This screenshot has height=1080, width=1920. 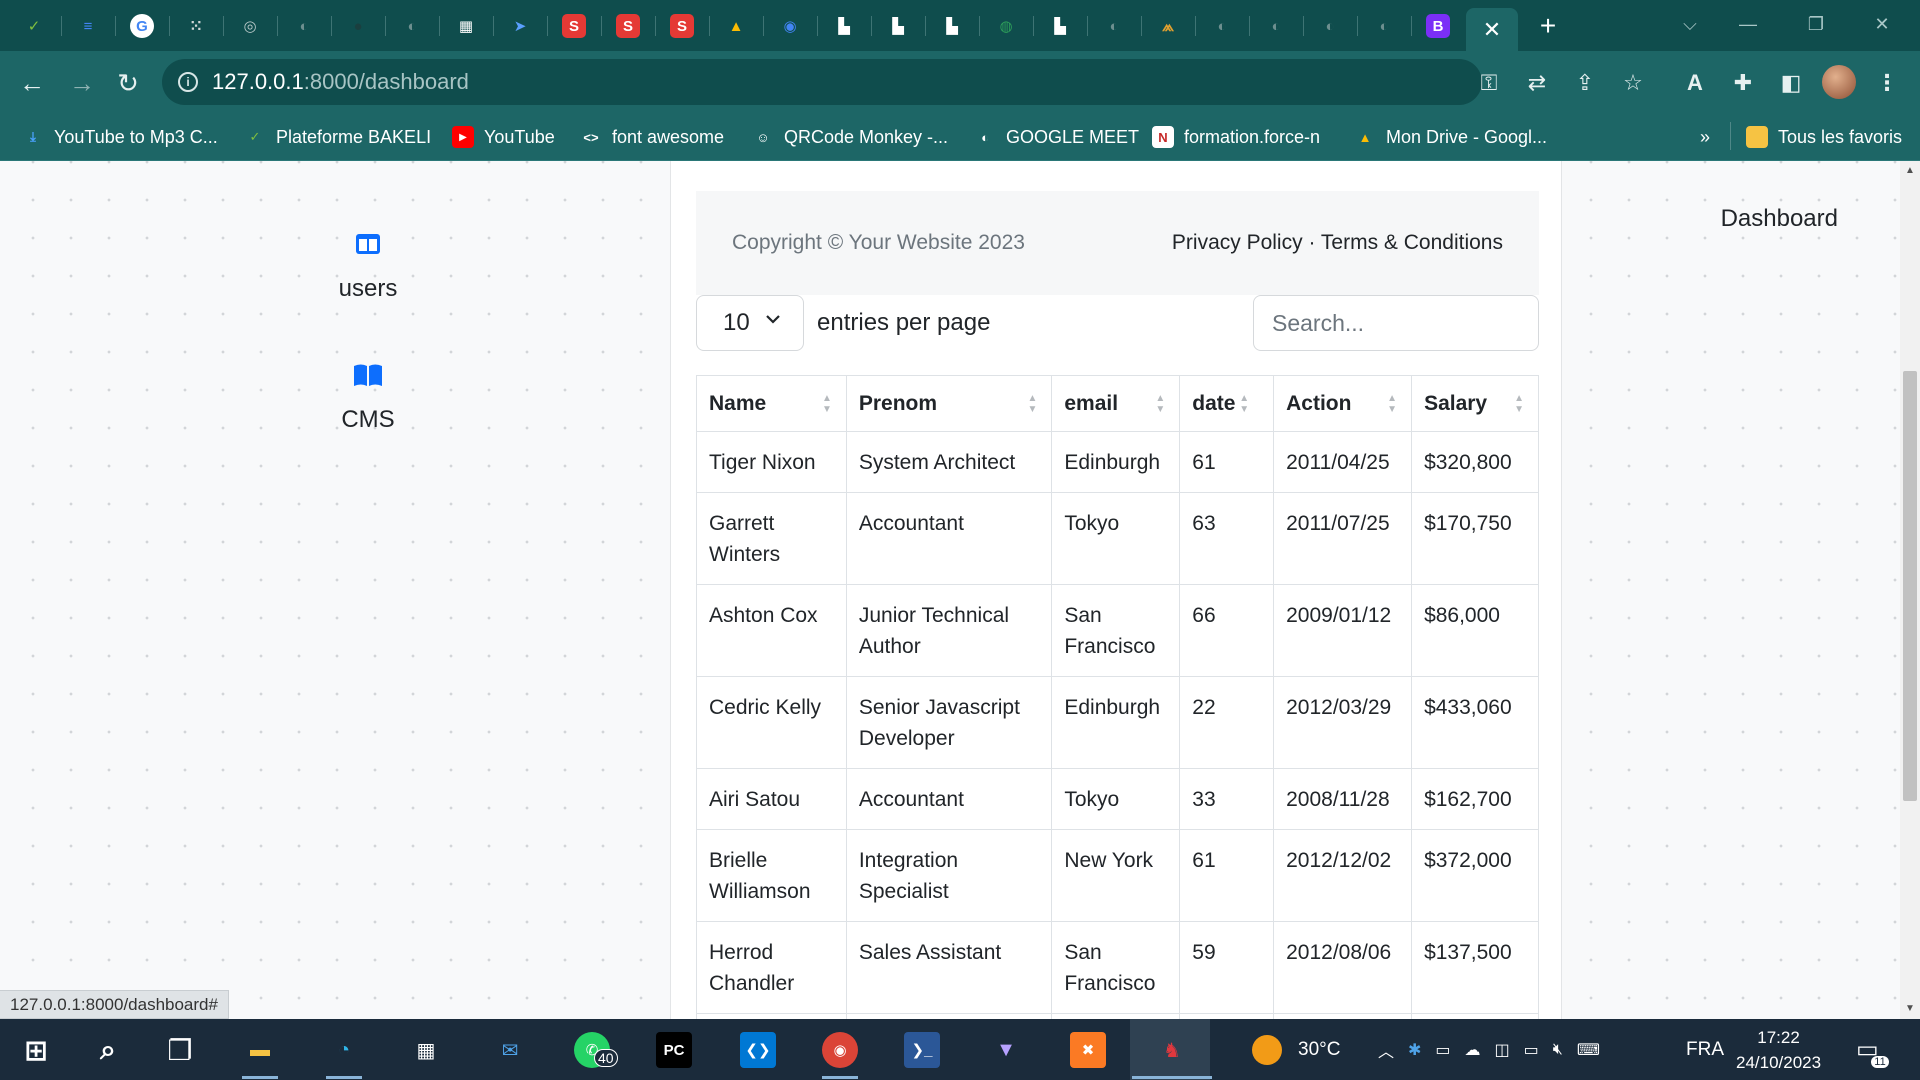 I want to click on scrollbar-thumb, so click(x=1910, y=586).